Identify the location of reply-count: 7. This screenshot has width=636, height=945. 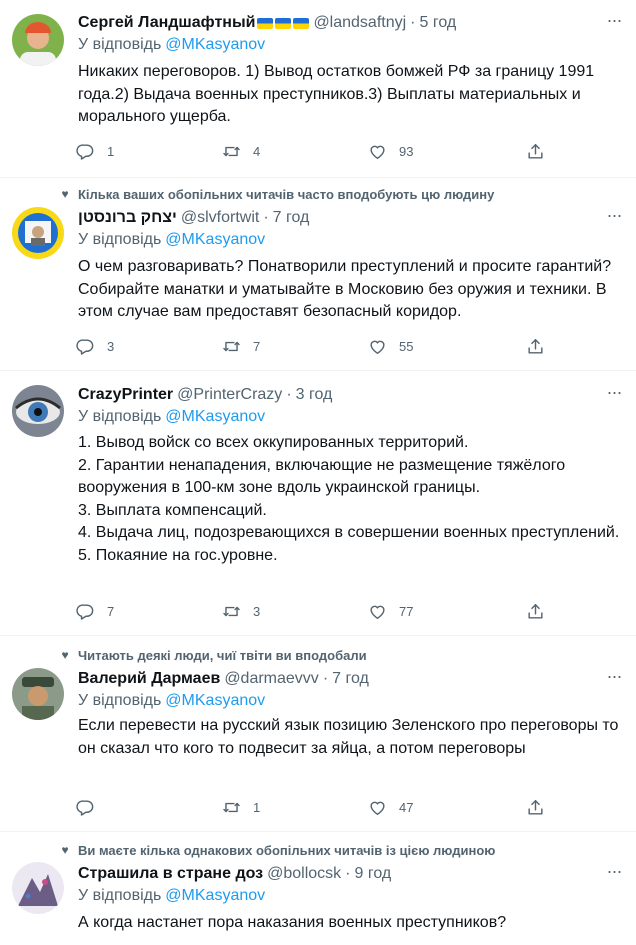
(111, 611).